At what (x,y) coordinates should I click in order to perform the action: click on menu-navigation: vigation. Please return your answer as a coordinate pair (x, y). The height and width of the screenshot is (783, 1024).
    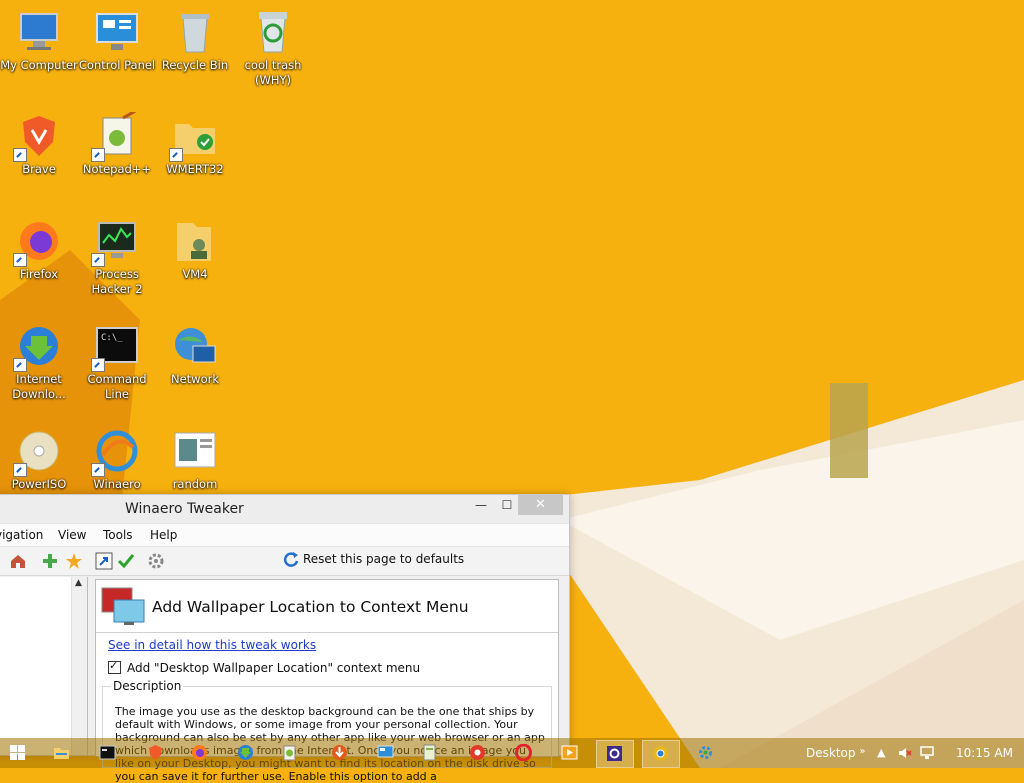
    Looking at the image, I should click on (21, 535).